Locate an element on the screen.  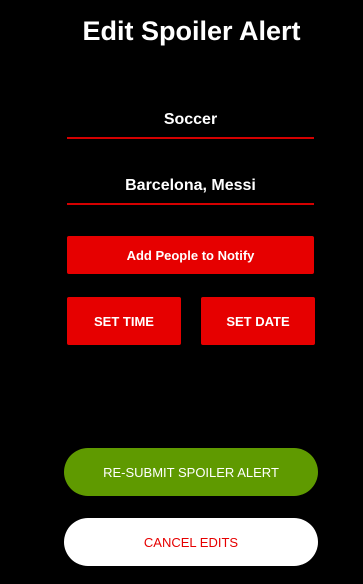
page-title: Edit Spoiler Alert is located at coordinates (191, 31).